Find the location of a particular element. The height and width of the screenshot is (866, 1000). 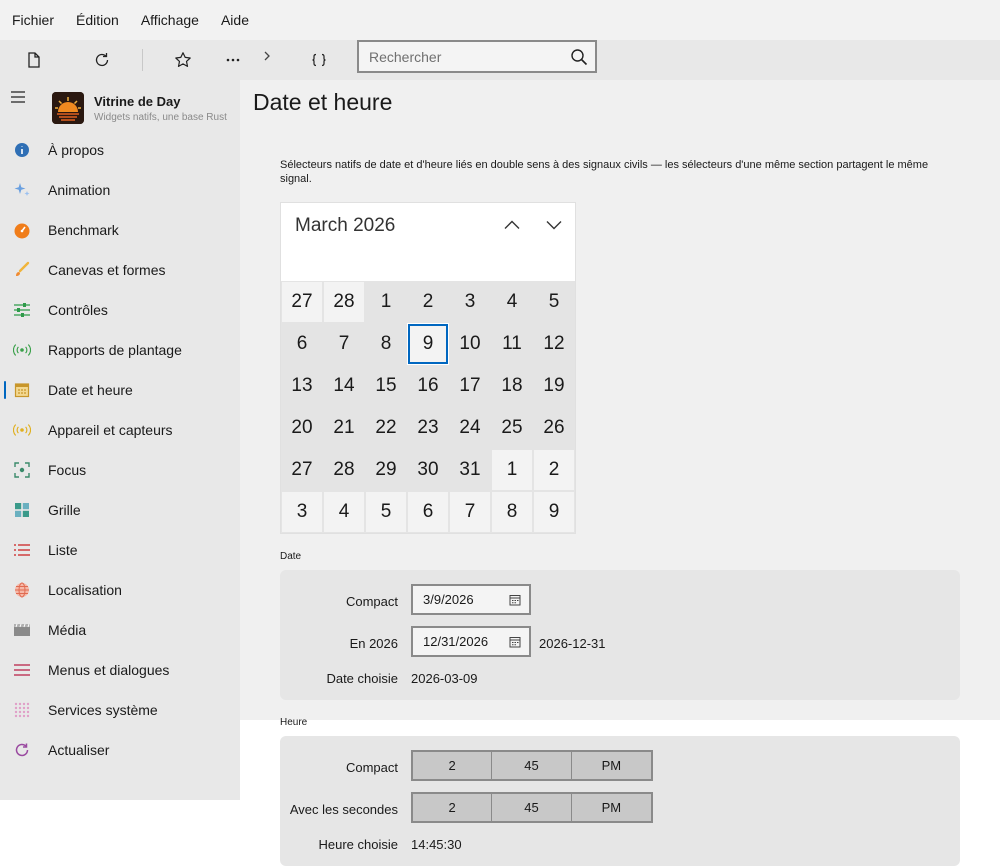

sidebar-item-appareil: Appareil et capteurs is located at coordinates (120, 430).